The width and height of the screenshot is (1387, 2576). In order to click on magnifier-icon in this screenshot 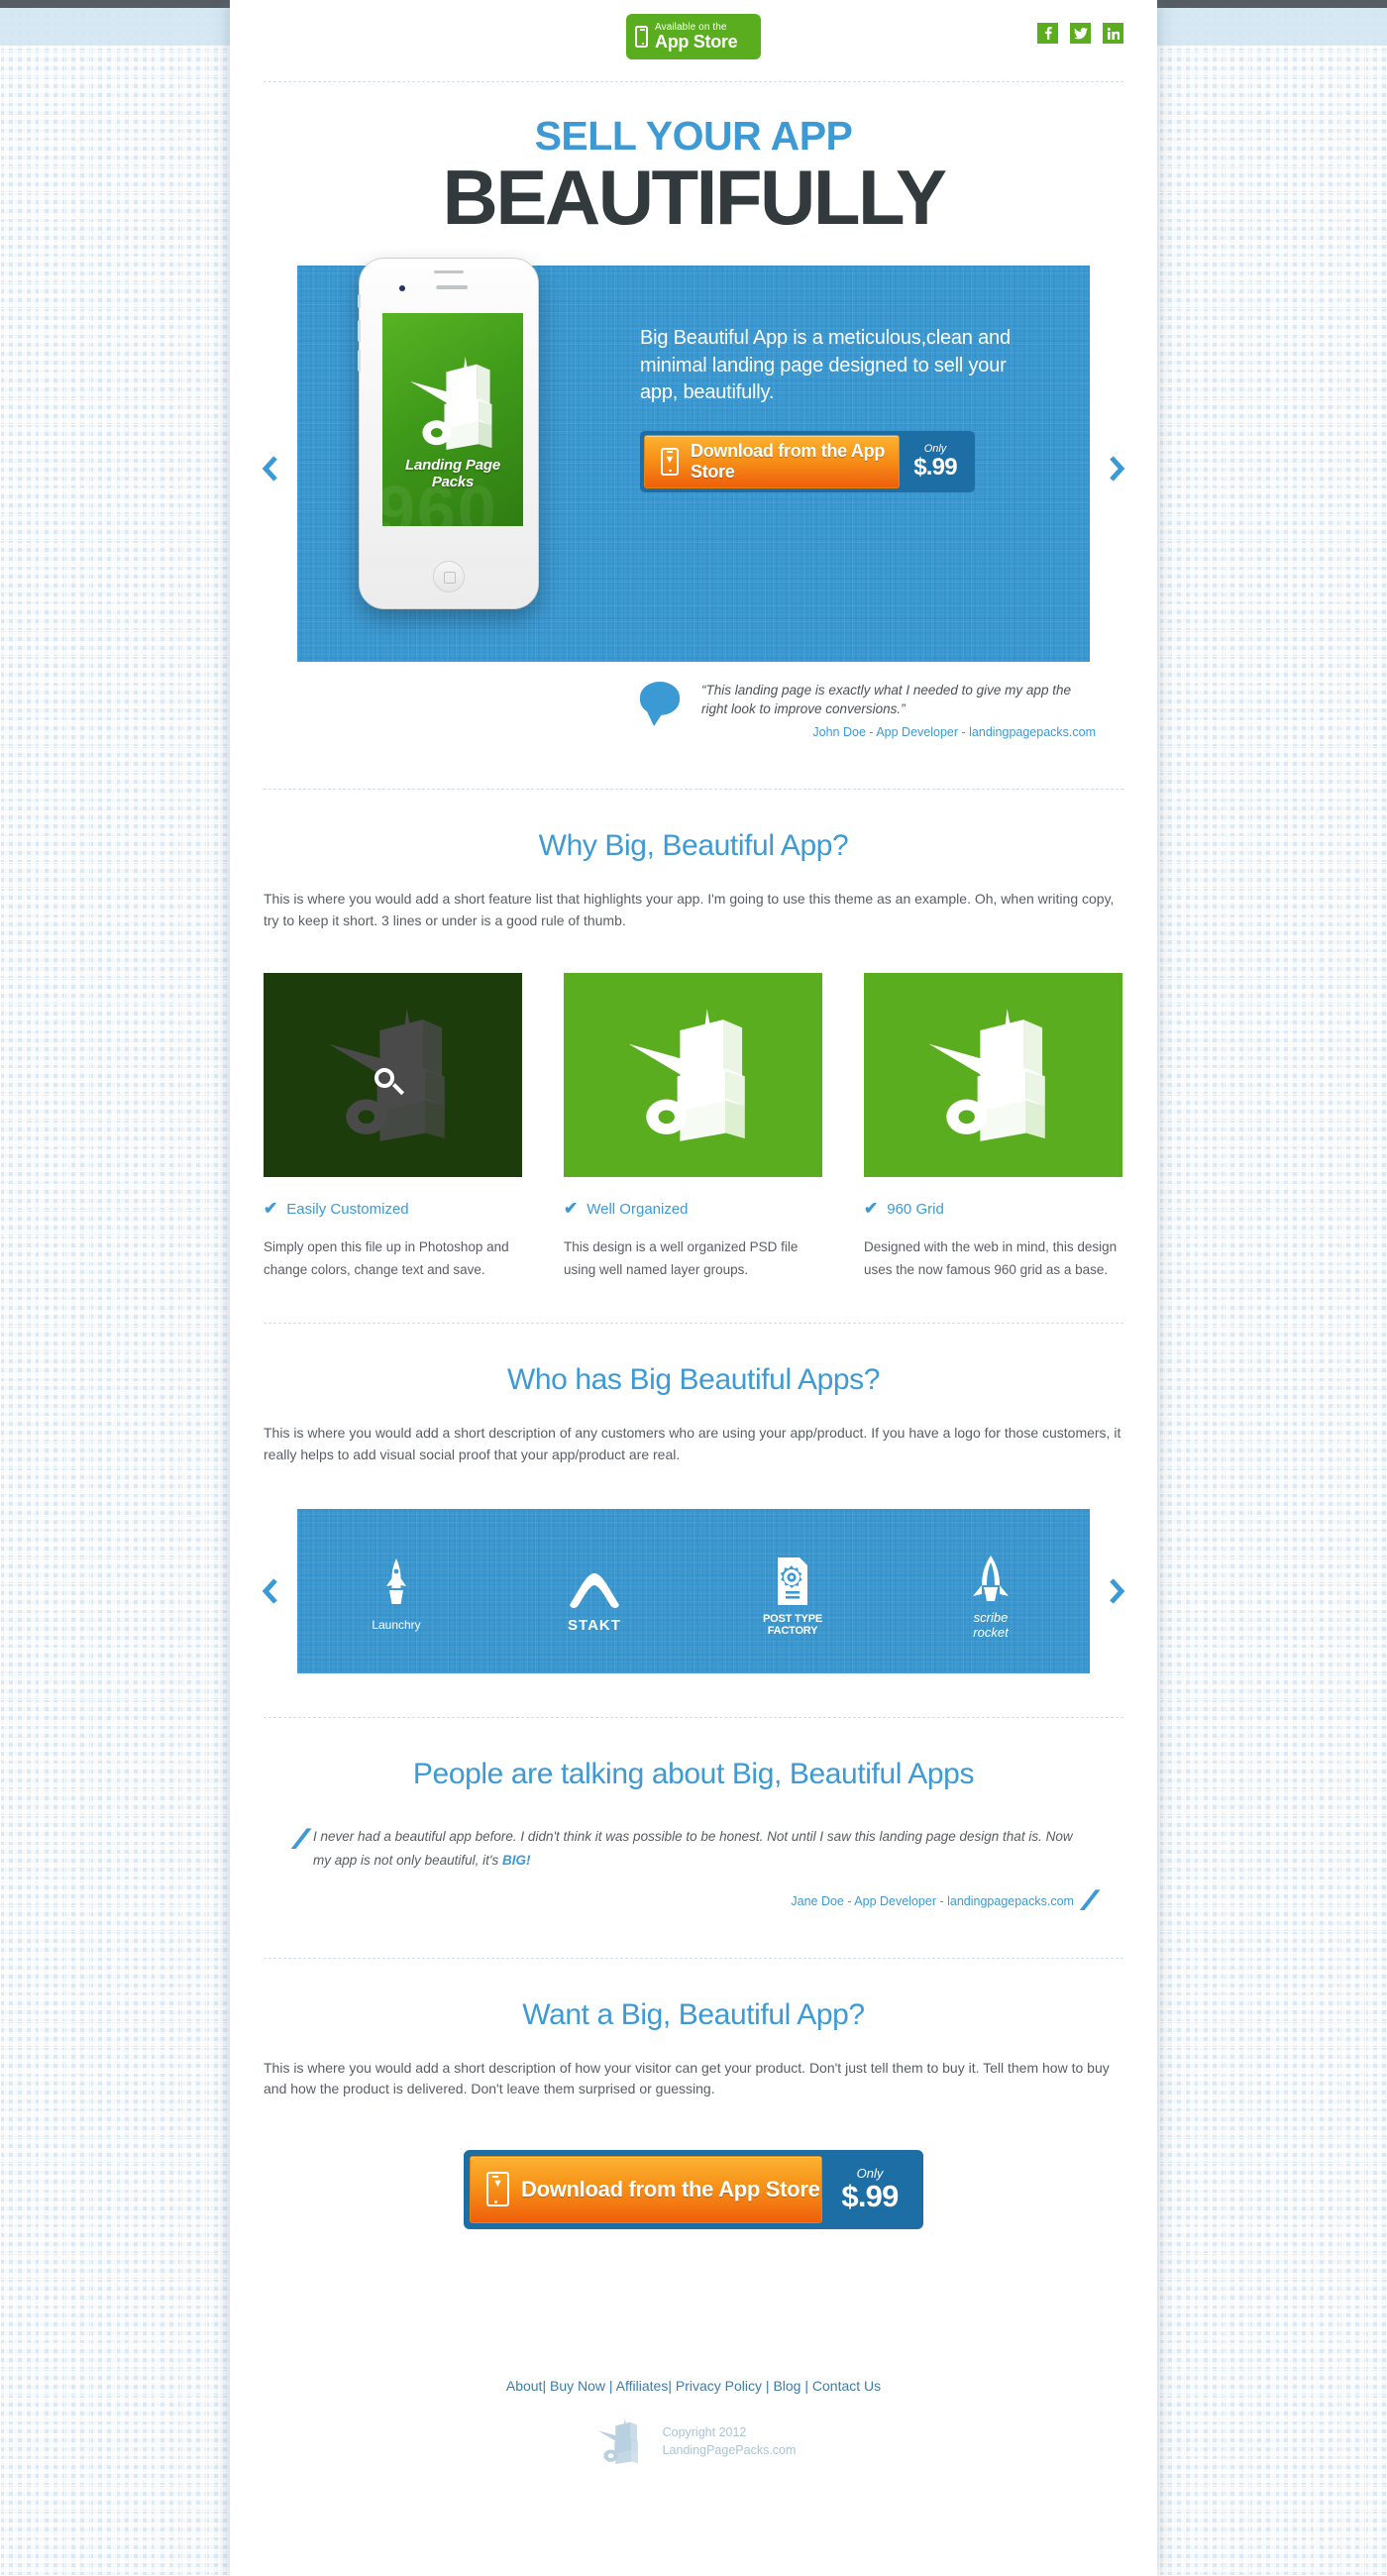, I will do `click(384, 1078)`.